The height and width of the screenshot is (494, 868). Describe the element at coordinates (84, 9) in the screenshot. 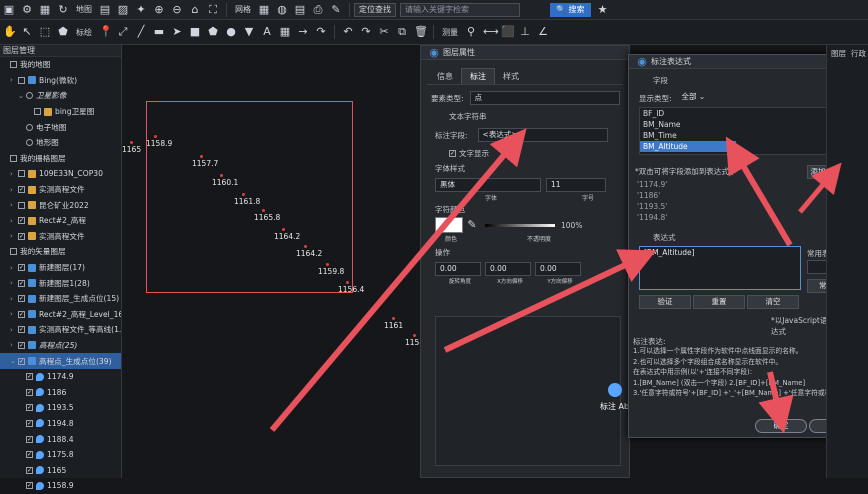

I see `map-menu: 地图` at that location.